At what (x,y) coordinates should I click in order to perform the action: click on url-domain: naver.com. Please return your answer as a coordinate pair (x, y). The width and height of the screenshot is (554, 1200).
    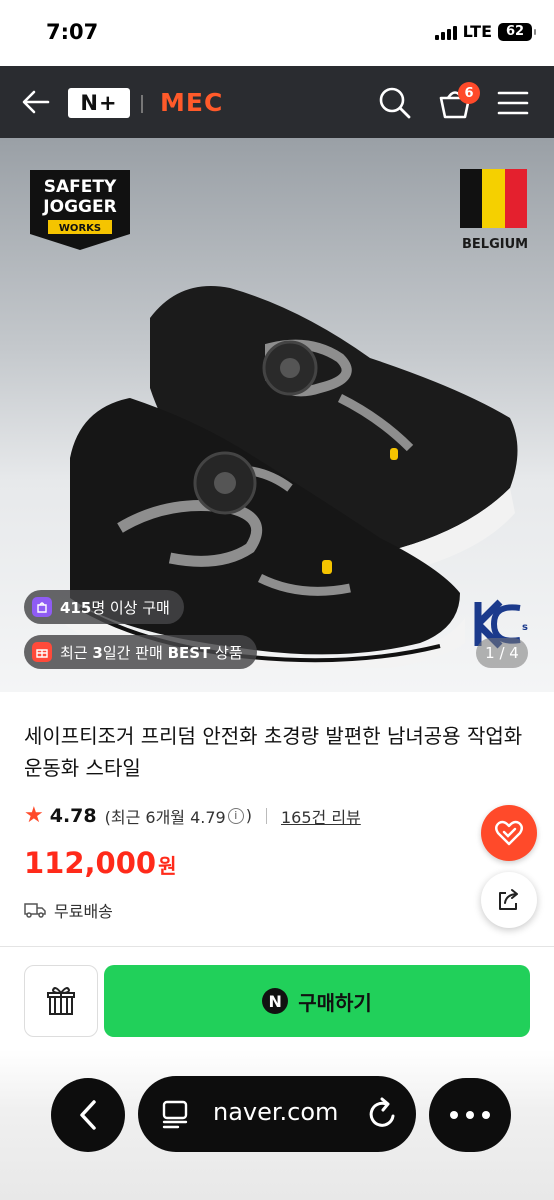
    Looking at the image, I should click on (276, 1112).